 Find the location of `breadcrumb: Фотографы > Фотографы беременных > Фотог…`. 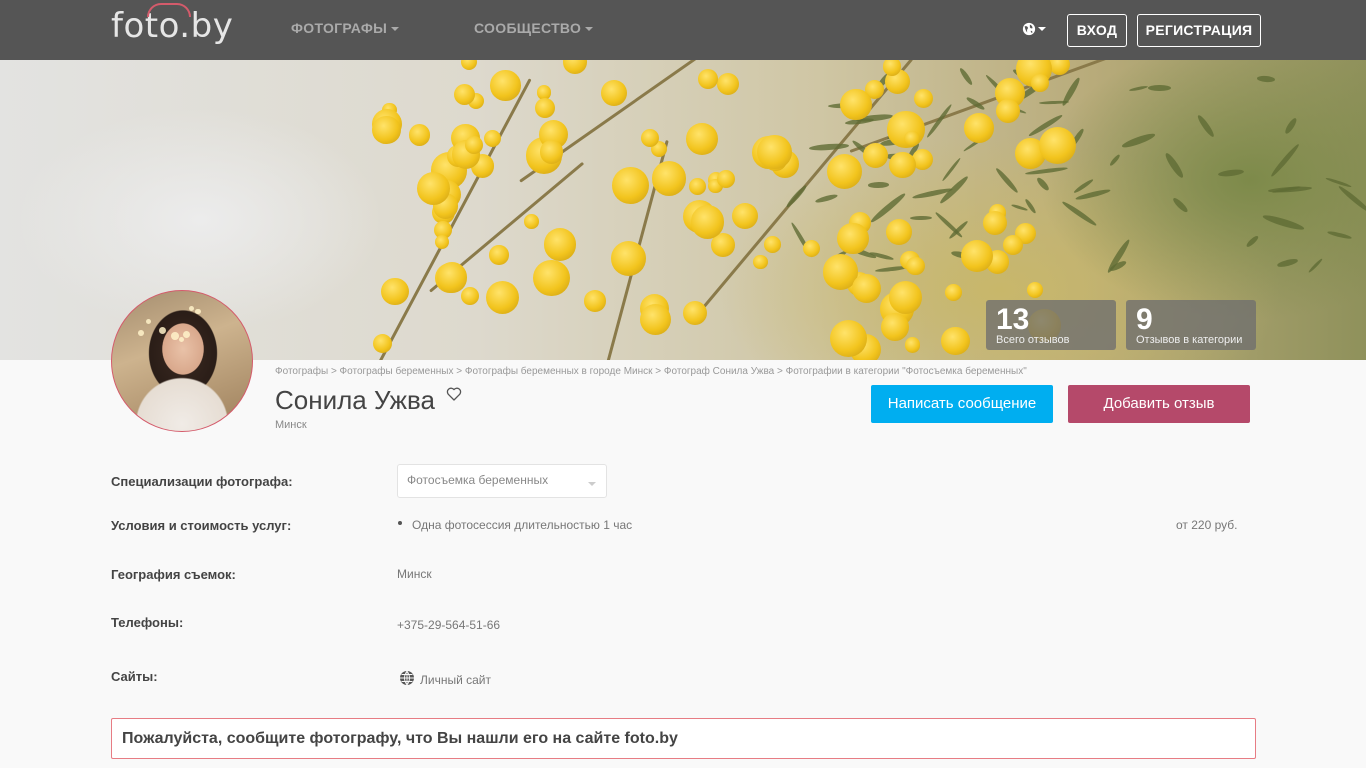

breadcrumb: Фотографы > Фотографы беременных > Фотог… is located at coordinates (651, 371).